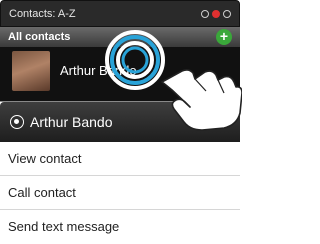  I want to click on page-indicator, so click(216, 14).